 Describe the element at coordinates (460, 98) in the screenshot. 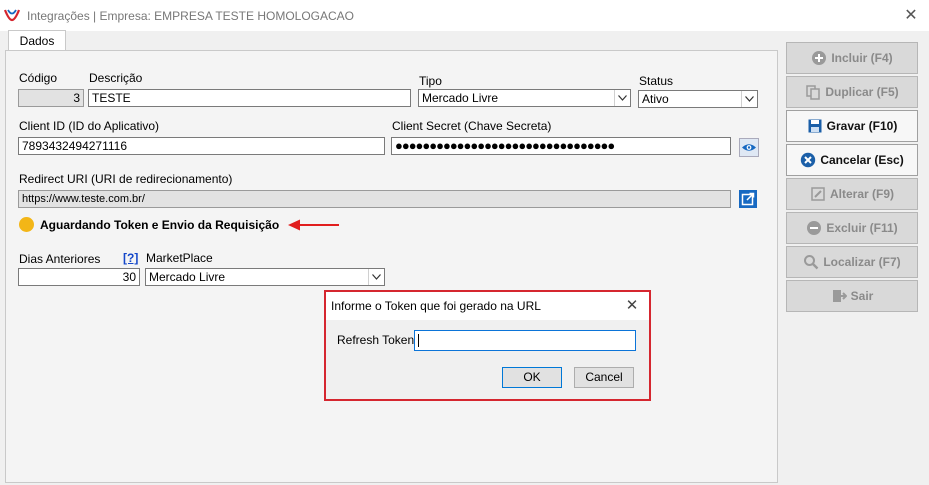

I see `tipo-select-value: Mercado Livre` at that location.